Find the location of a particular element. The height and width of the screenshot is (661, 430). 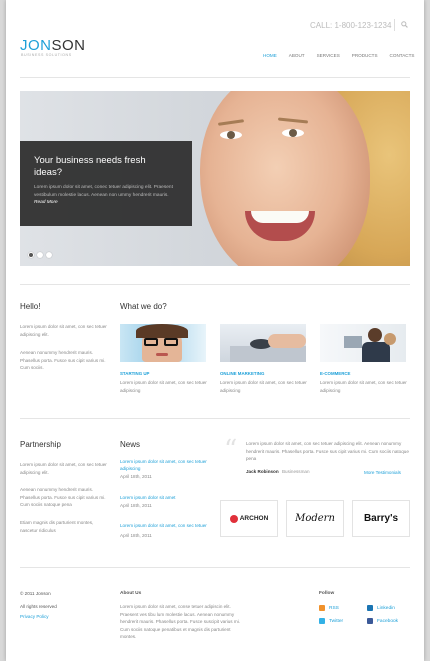

footer-rights: All rights reserved is located at coordinates (38, 606).